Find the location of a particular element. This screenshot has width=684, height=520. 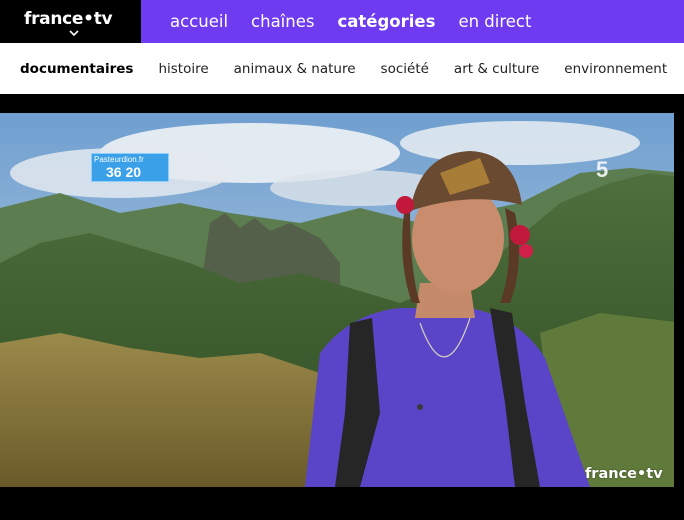

subnav-item-documentaires: documentaires is located at coordinates (76, 69).